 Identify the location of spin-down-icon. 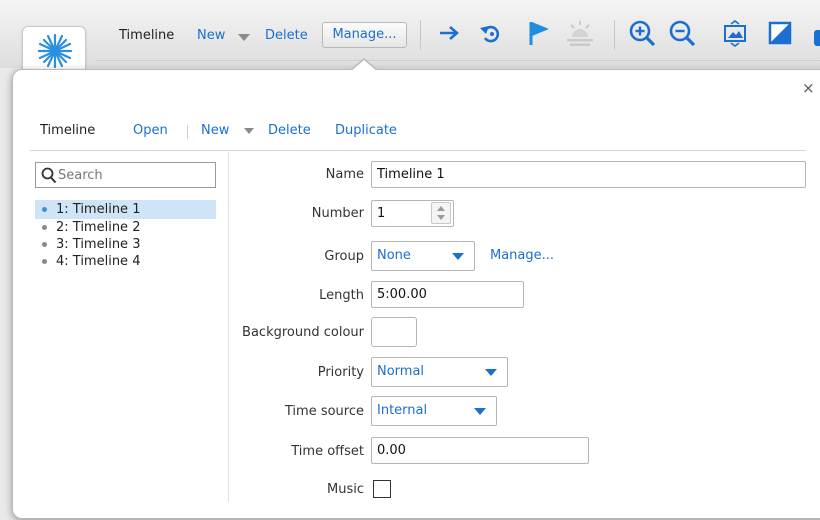
(441, 217).